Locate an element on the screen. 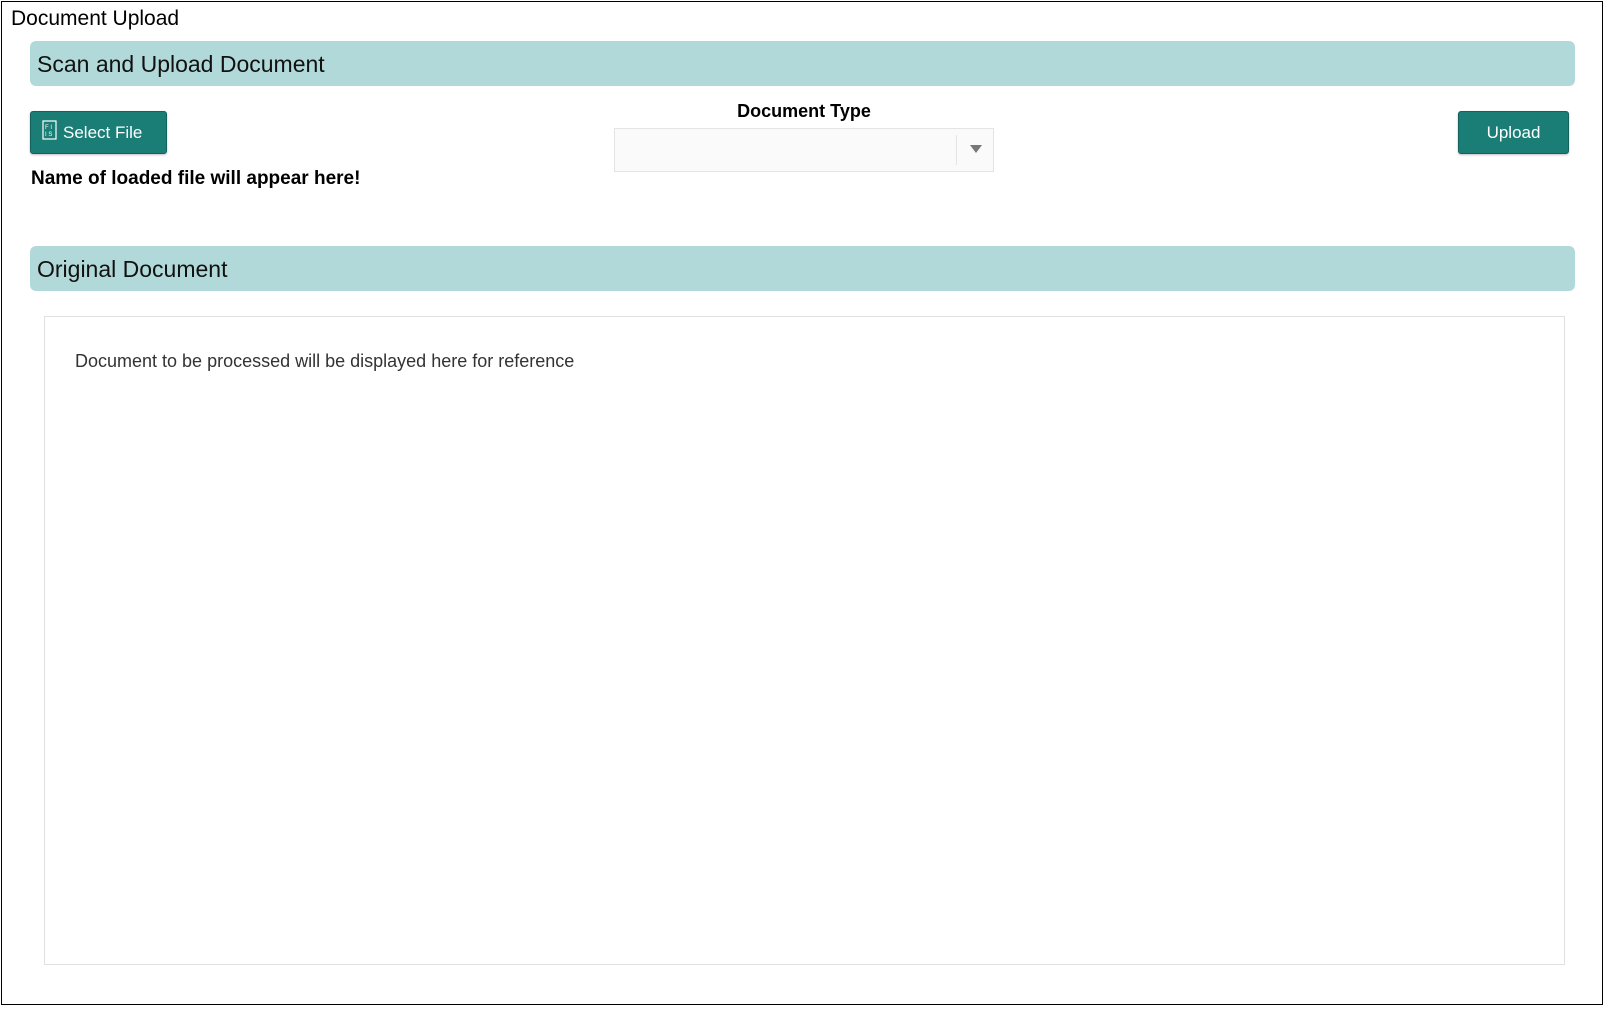  svg-text: I S is located at coordinates (48, 135).